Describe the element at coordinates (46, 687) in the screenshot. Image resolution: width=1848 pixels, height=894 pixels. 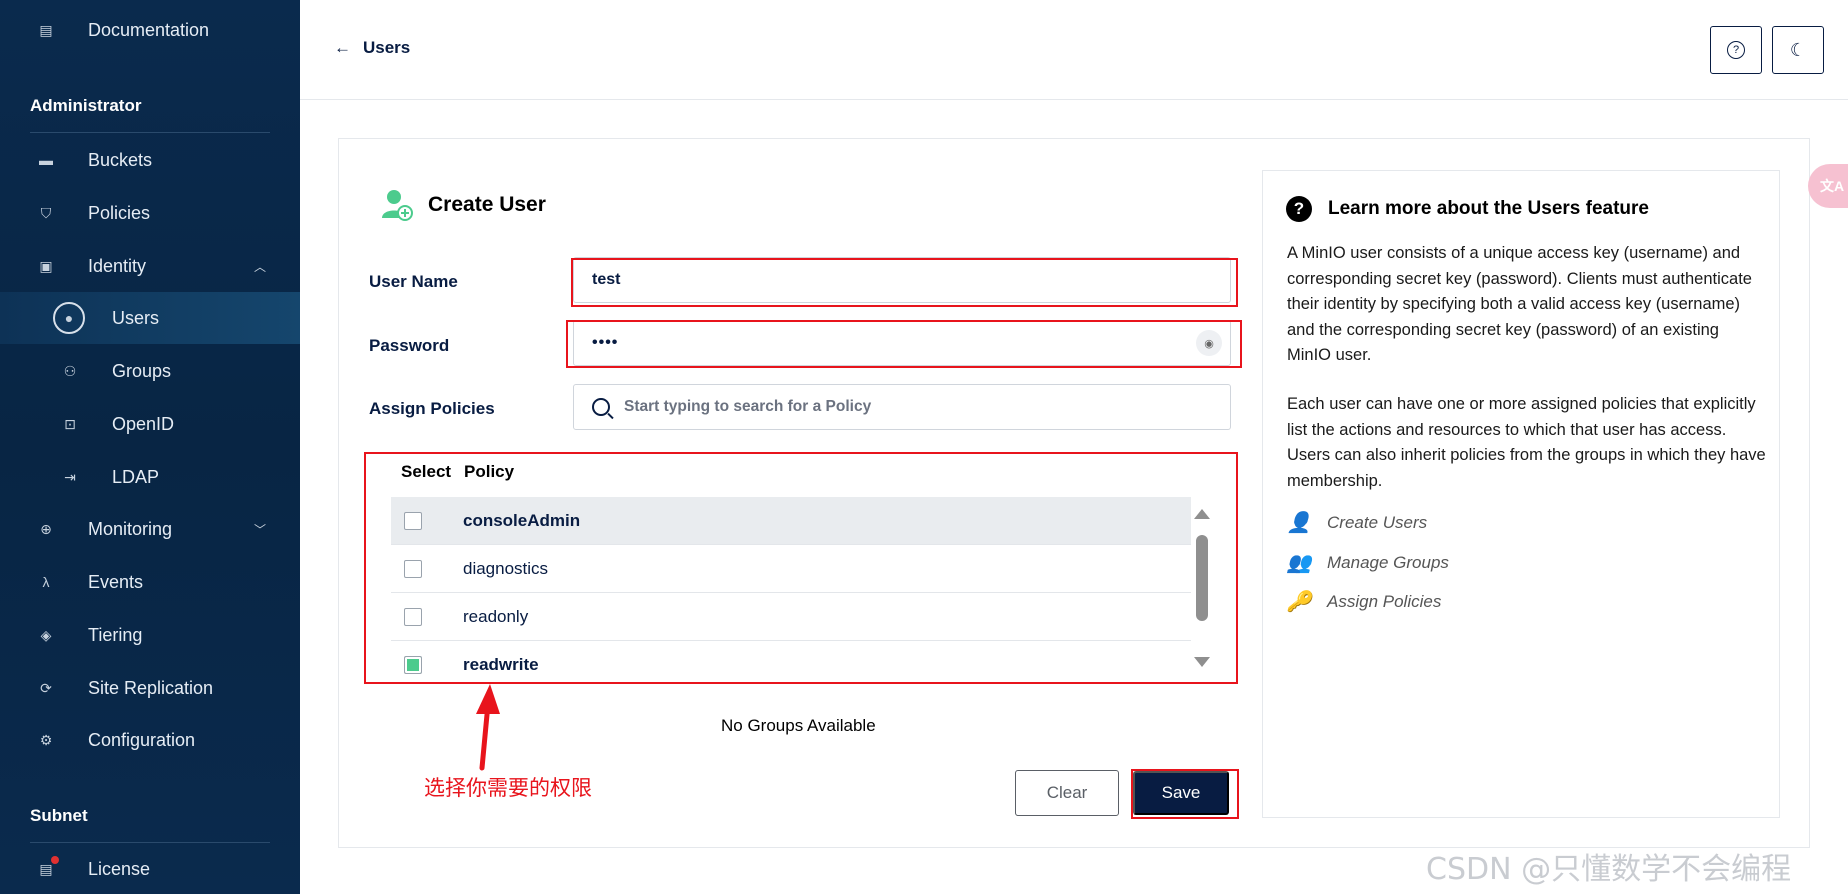
I see `sync-icon: ⟳` at that location.